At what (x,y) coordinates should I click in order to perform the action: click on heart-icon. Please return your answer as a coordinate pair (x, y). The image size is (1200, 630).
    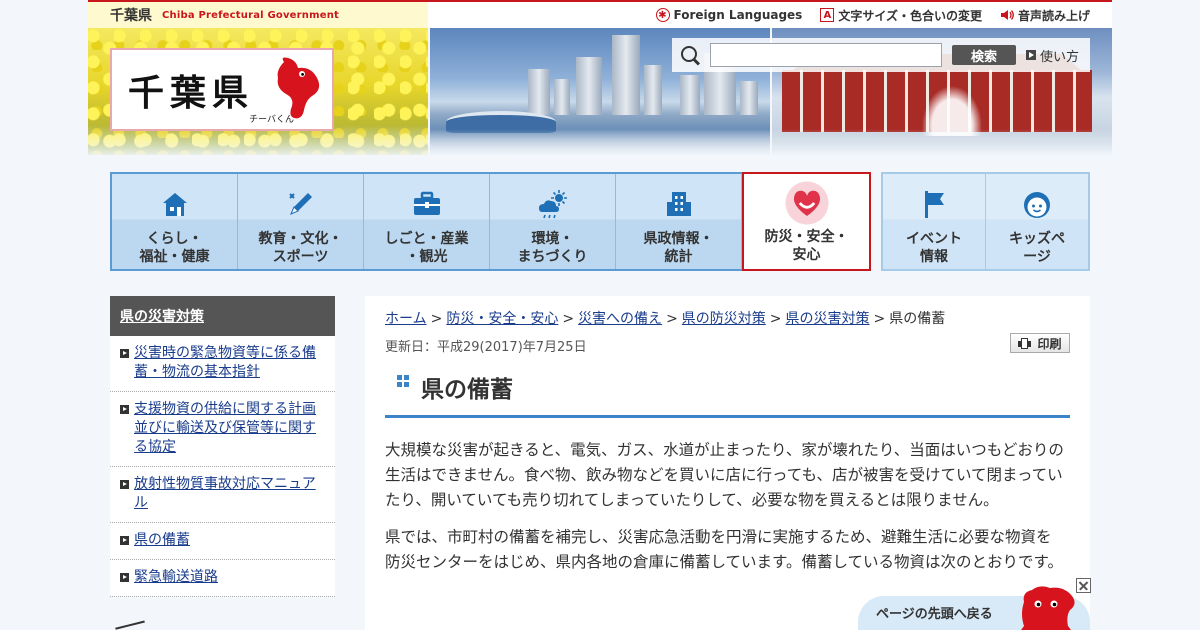
    Looking at the image, I should click on (806, 203).